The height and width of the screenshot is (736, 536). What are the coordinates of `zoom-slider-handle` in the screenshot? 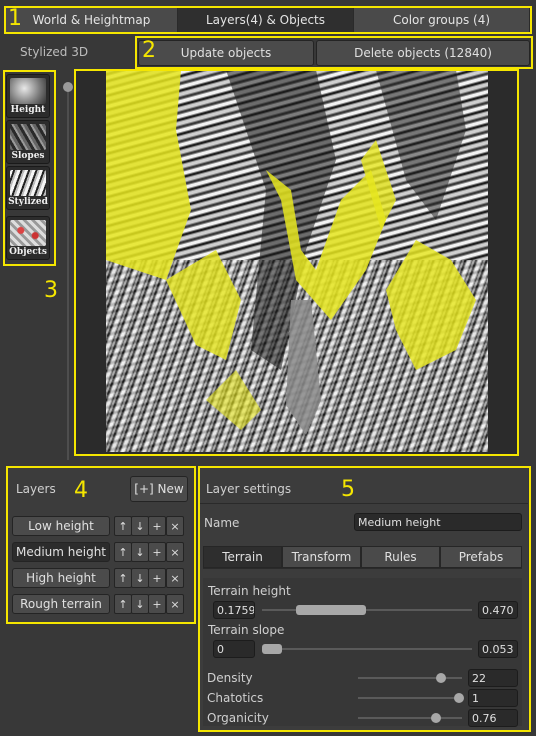 It's located at (68, 87).